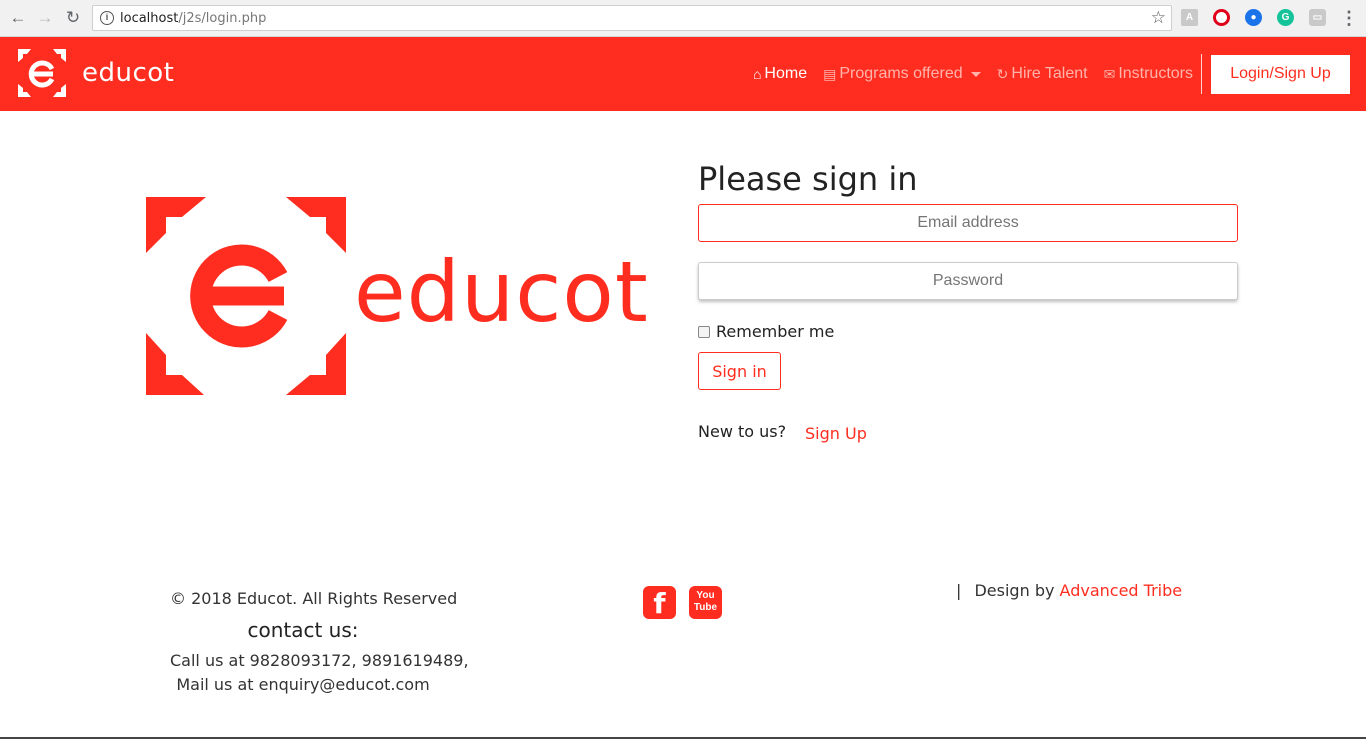 This screenshot has width=1366, height=739. What do you see at coordinates (501, 292) in the screenshot?
I see `hero-logo-word: educot` at bounding box center [501, 292].